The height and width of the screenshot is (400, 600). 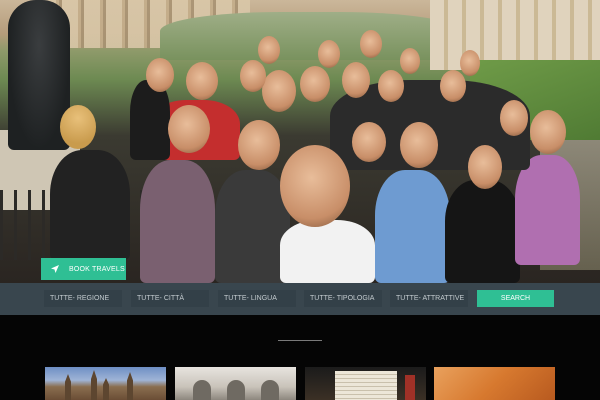 I want to click on orange-abstract-thumbnail, so click(x=494, y=383).